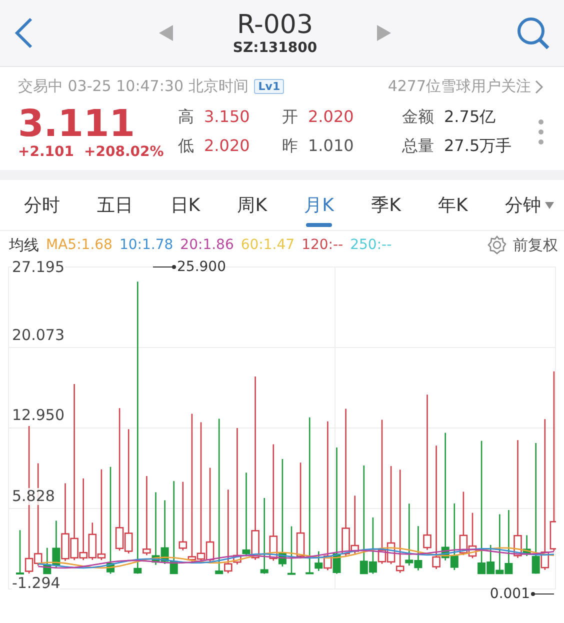 The width and height of the screenshot is (564, 623). Describe the element at coordinates (146, 245) in the screenshot. I see `moving-average-value: 10:1.78` at that location.